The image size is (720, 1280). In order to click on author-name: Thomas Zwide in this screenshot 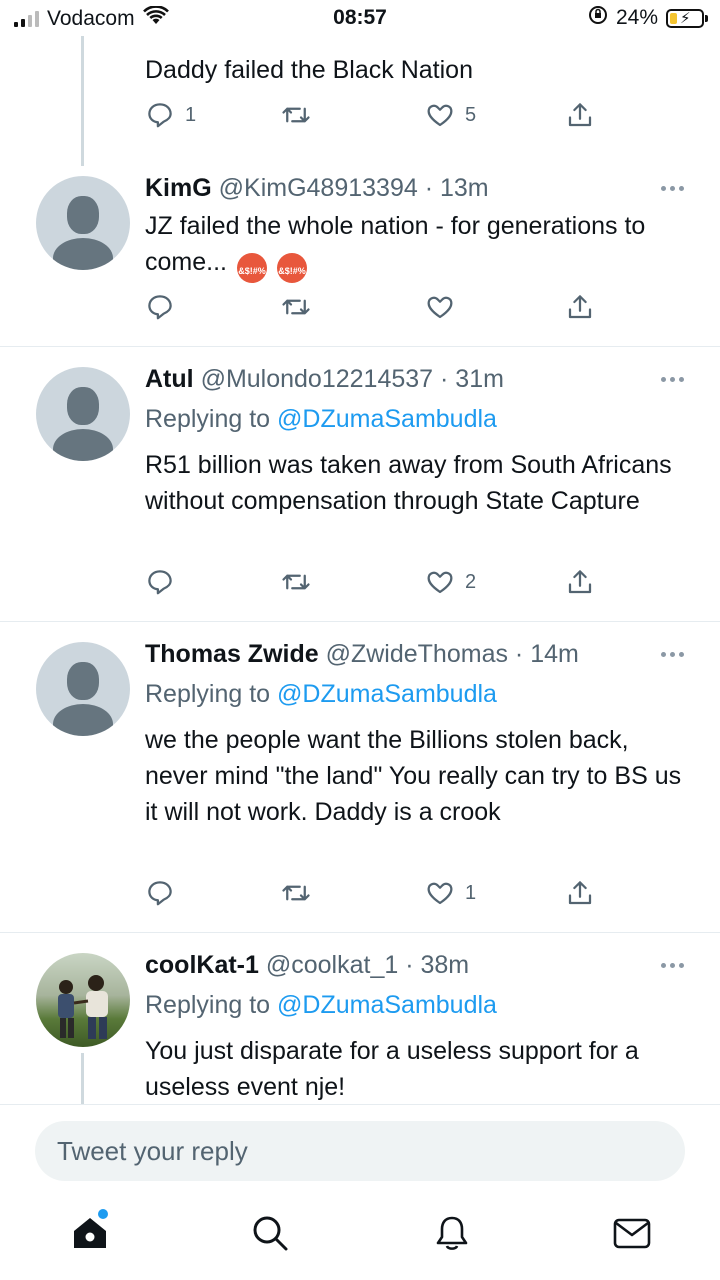, I will do `click(232, 654)`.